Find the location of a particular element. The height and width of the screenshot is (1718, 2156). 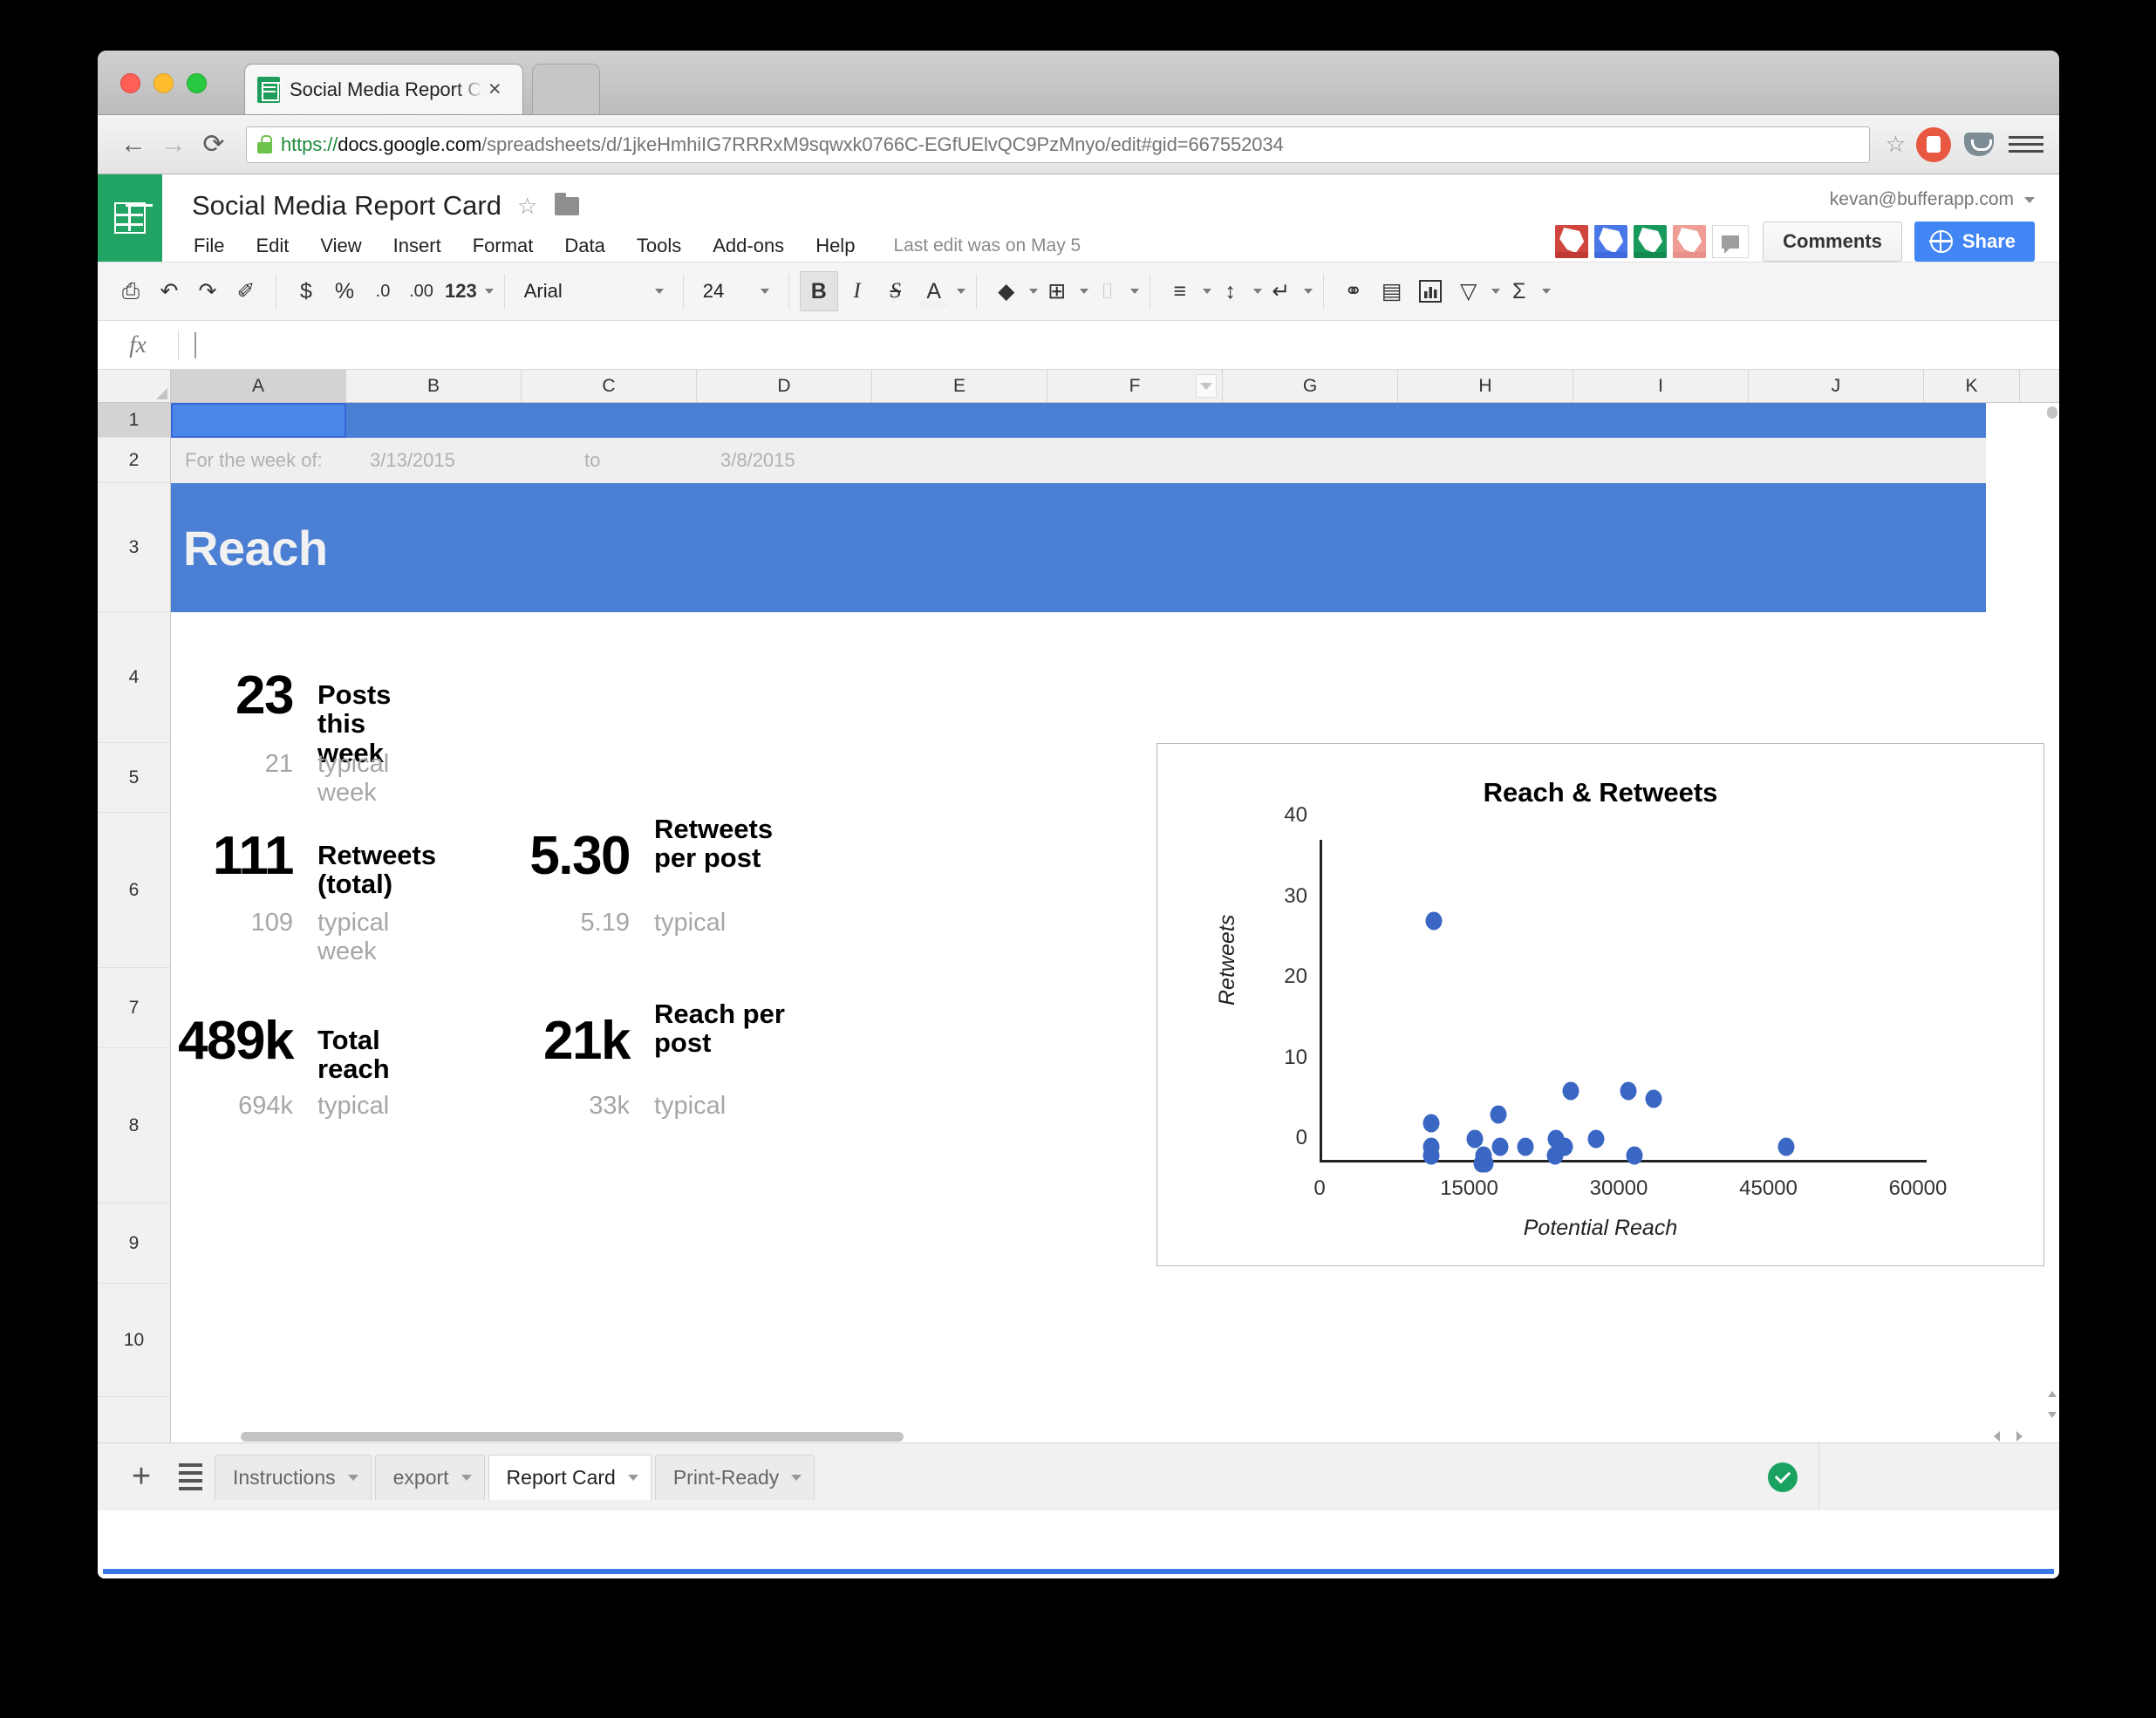

print-icon: ⎙ is located at coordinates (131, 291).